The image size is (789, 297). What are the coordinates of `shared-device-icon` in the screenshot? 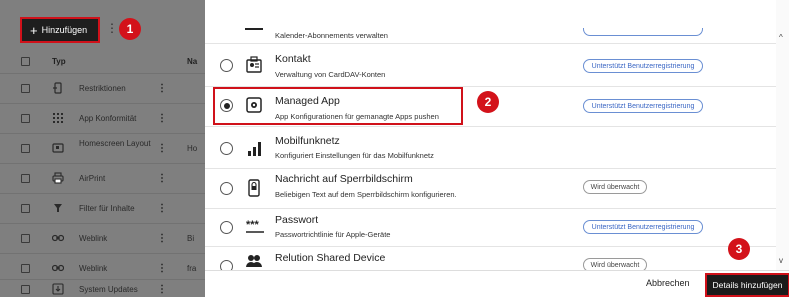 It's located at (254, 261).